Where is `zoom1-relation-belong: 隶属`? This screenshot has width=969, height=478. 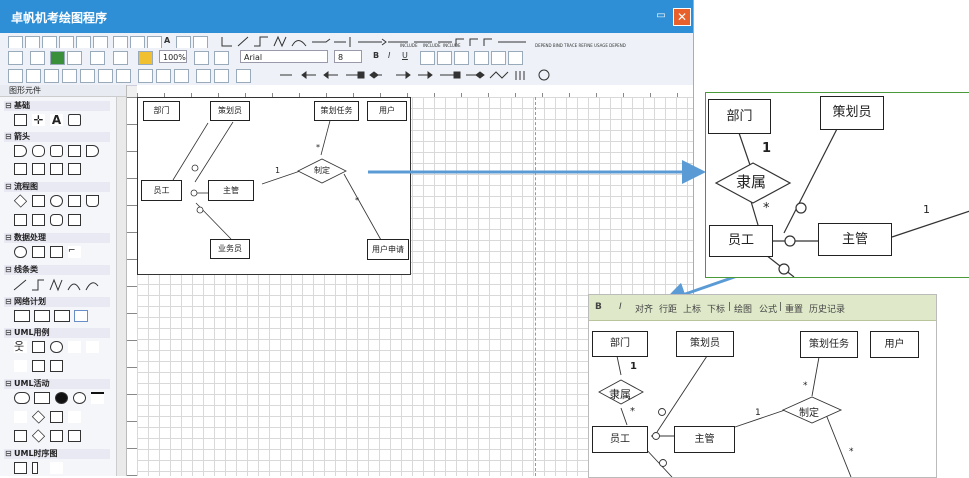
zoom1-relation-belong: 隶属 is located at coordinates (751, 182).